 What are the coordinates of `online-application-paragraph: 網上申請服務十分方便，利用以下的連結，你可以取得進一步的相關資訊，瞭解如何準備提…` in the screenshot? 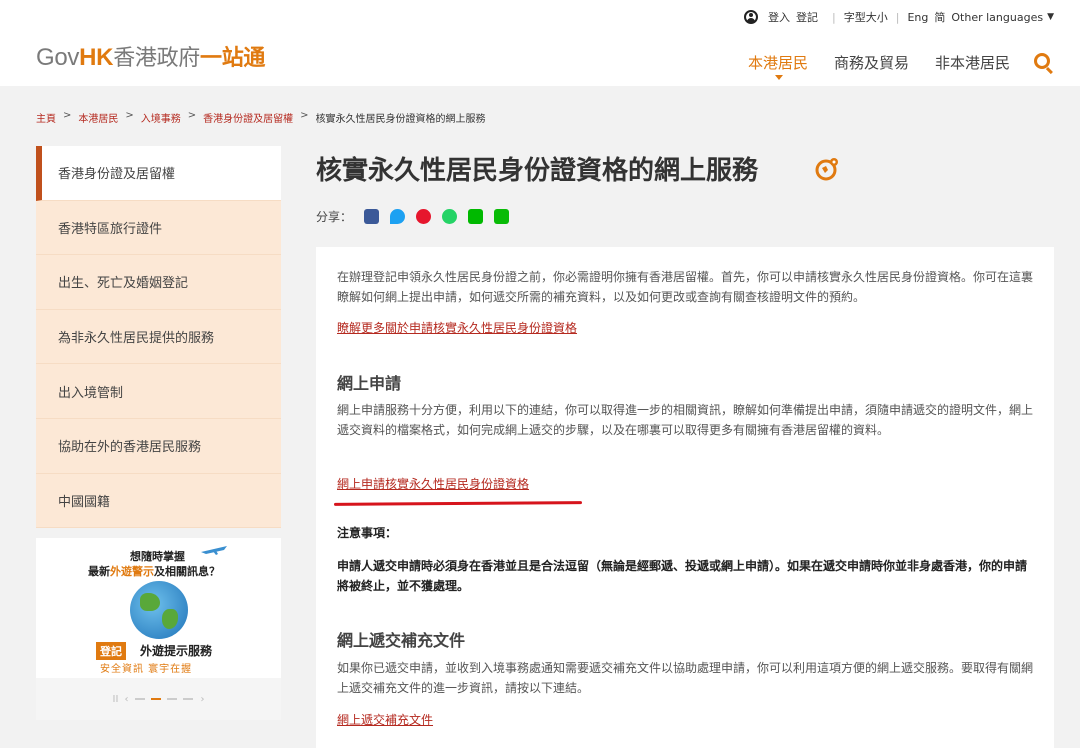 It's located at (685, 420).